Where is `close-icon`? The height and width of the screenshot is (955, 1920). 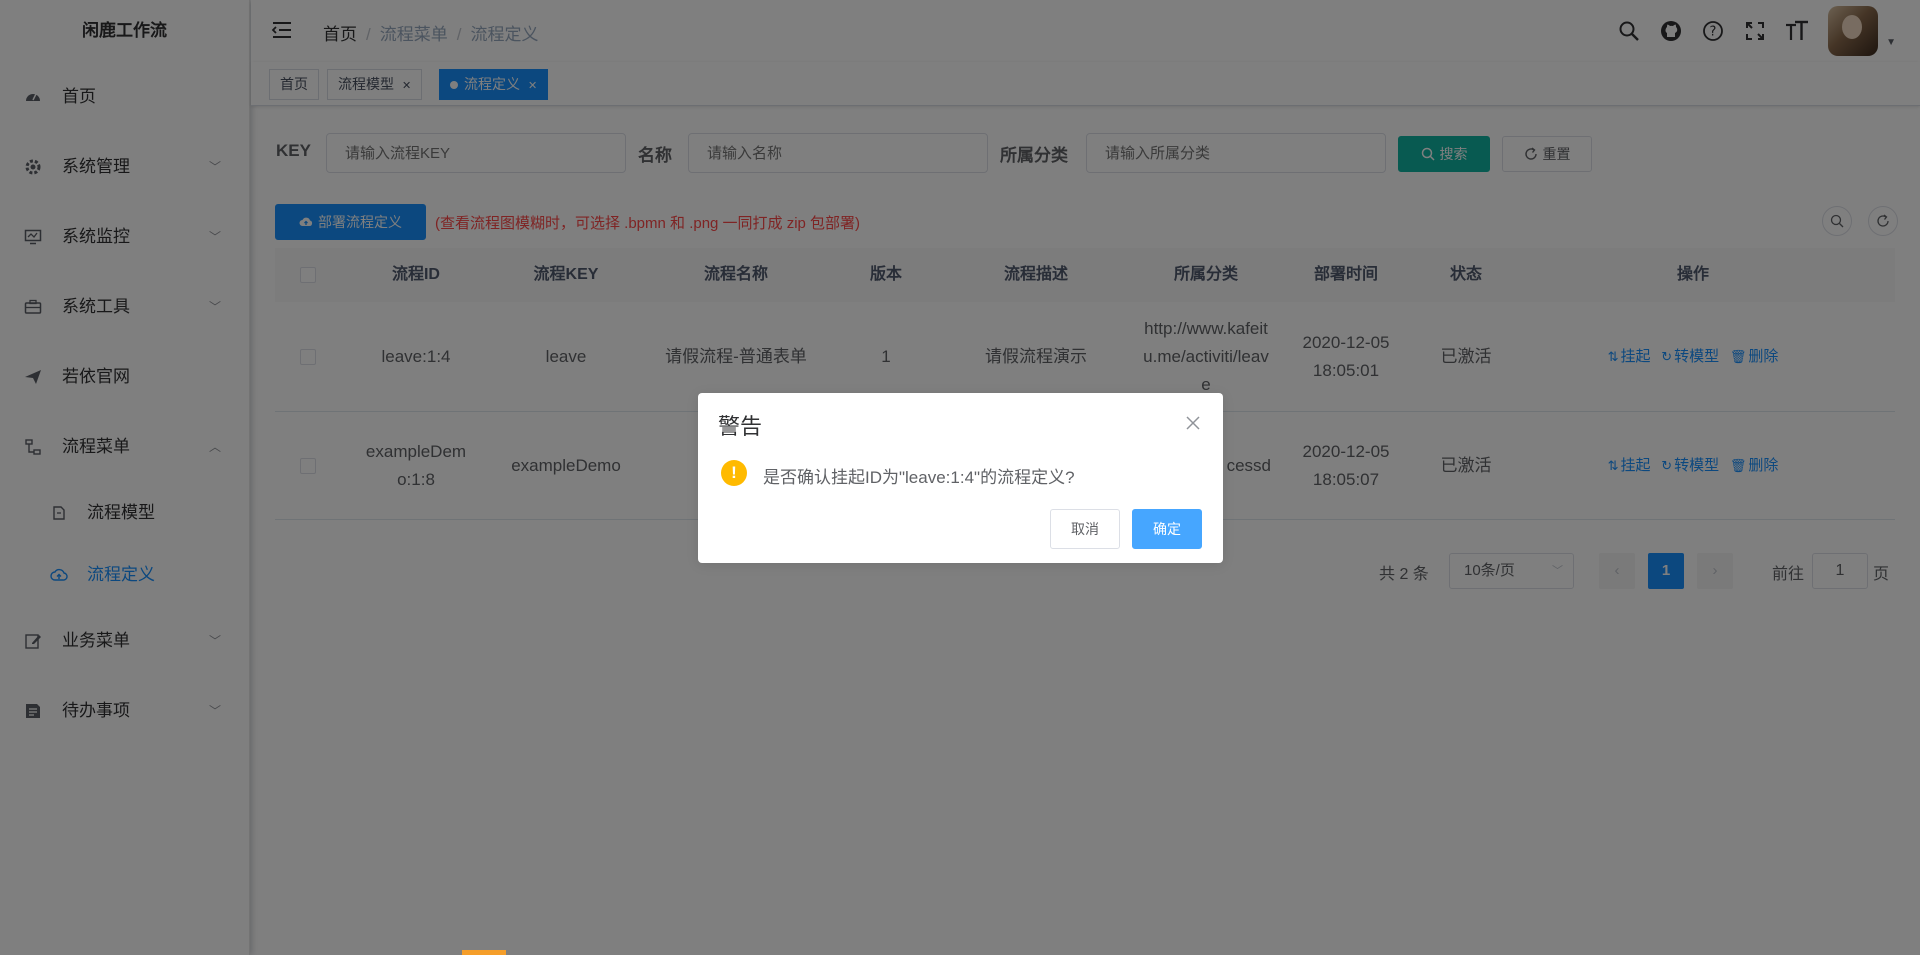 close-icon is located at coordinates (1193, 423).